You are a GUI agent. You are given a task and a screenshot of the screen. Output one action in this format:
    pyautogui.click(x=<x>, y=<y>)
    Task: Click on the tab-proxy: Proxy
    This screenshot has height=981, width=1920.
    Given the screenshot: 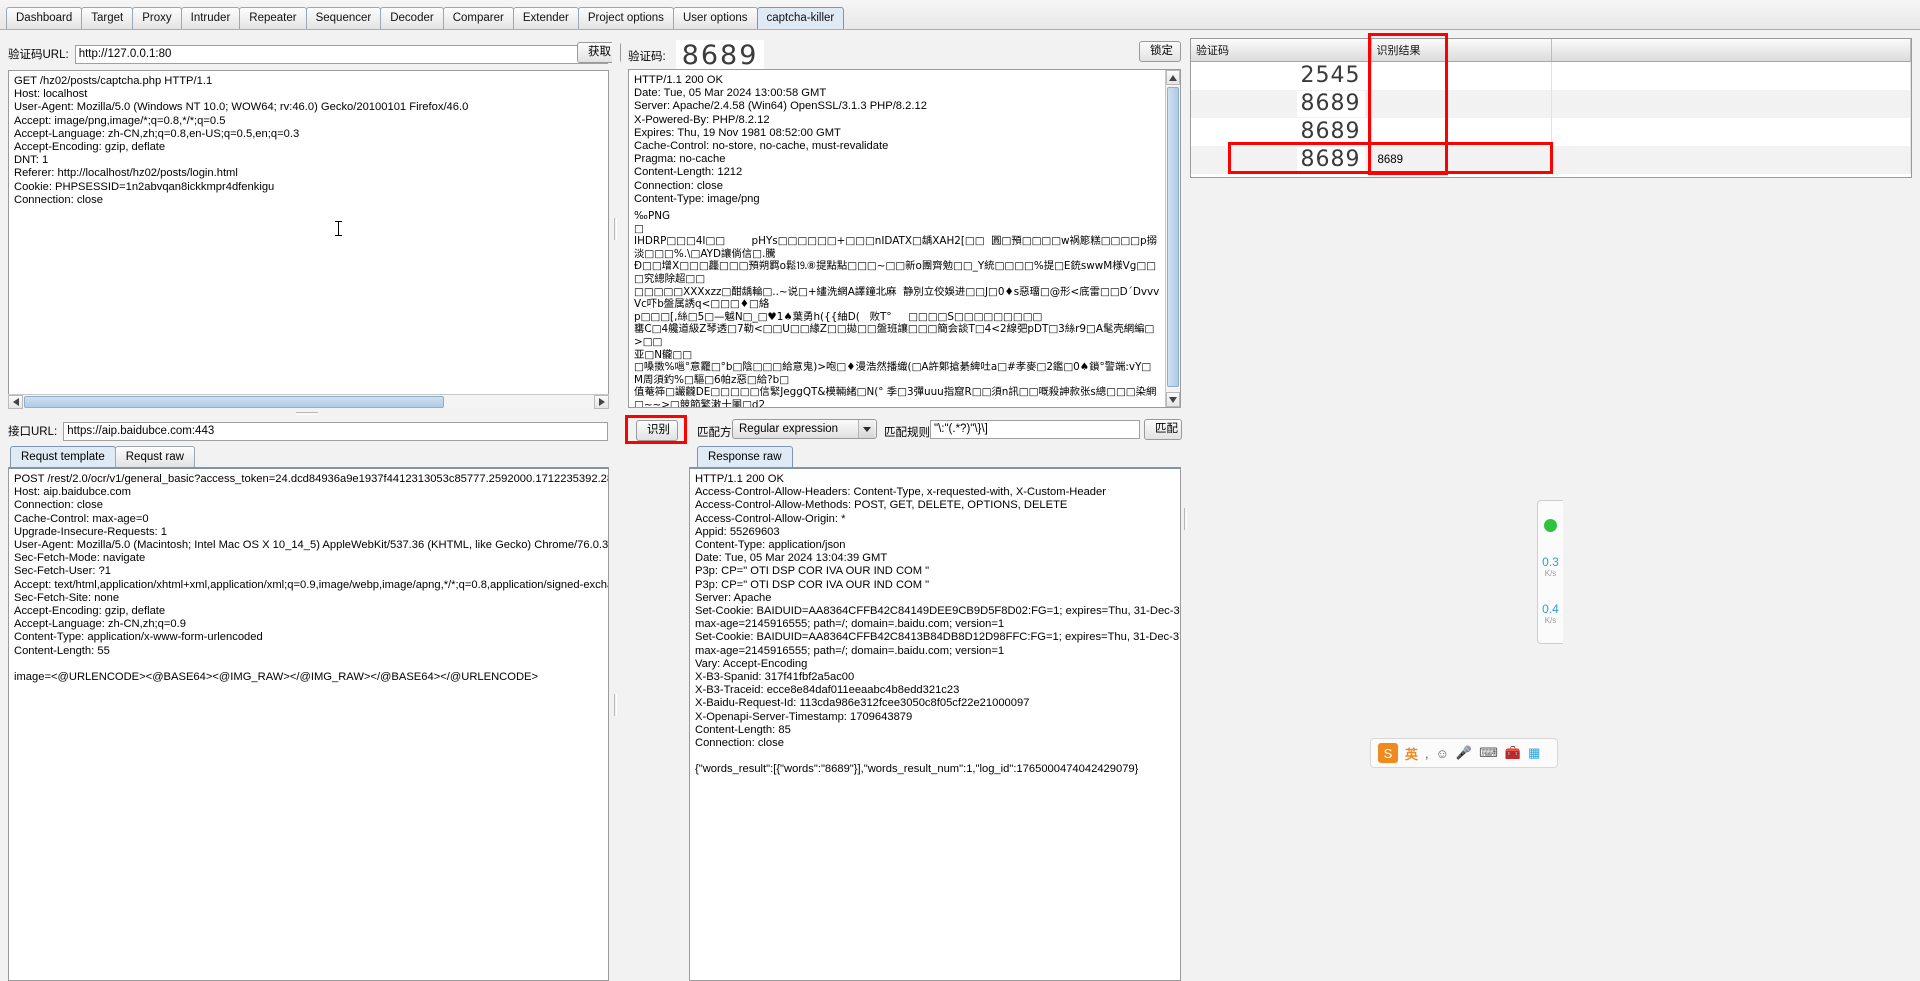 What is the action you would take?
    pyautogui.click(x=157, y=18)
    